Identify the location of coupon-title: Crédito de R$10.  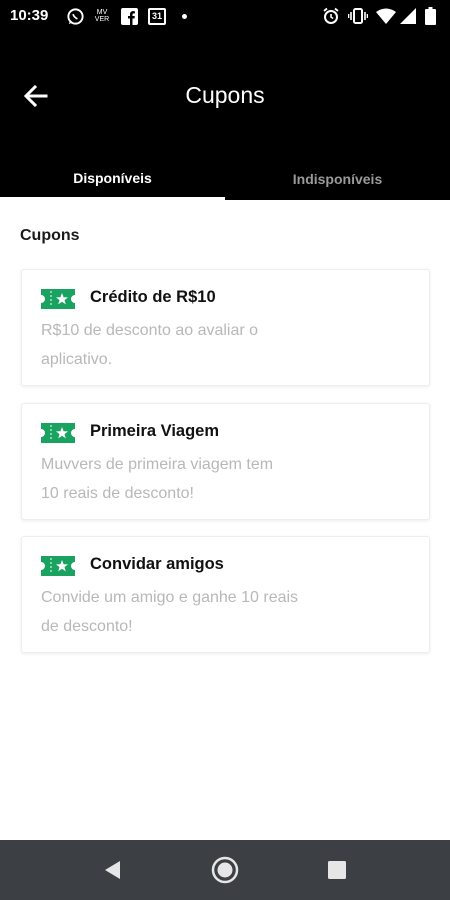
(153, 297).